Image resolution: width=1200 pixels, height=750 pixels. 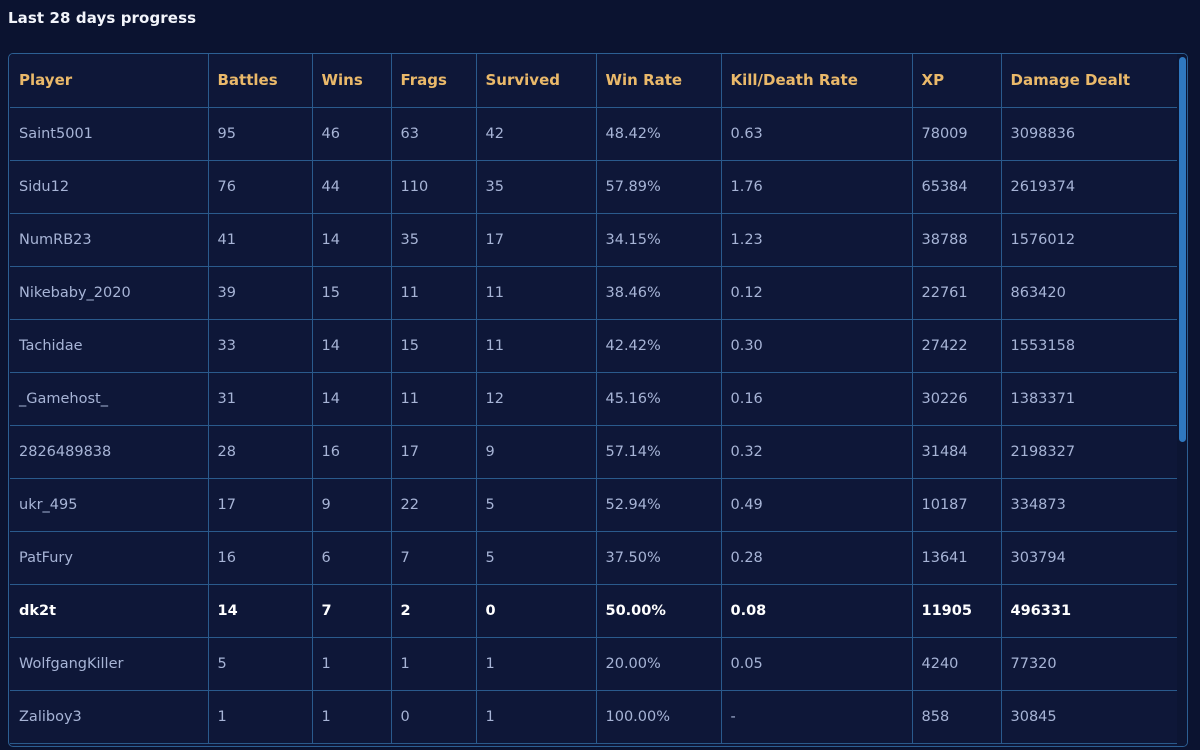 I want to click on win-rate-cell: 50.00%, so click(x=658, y=610).